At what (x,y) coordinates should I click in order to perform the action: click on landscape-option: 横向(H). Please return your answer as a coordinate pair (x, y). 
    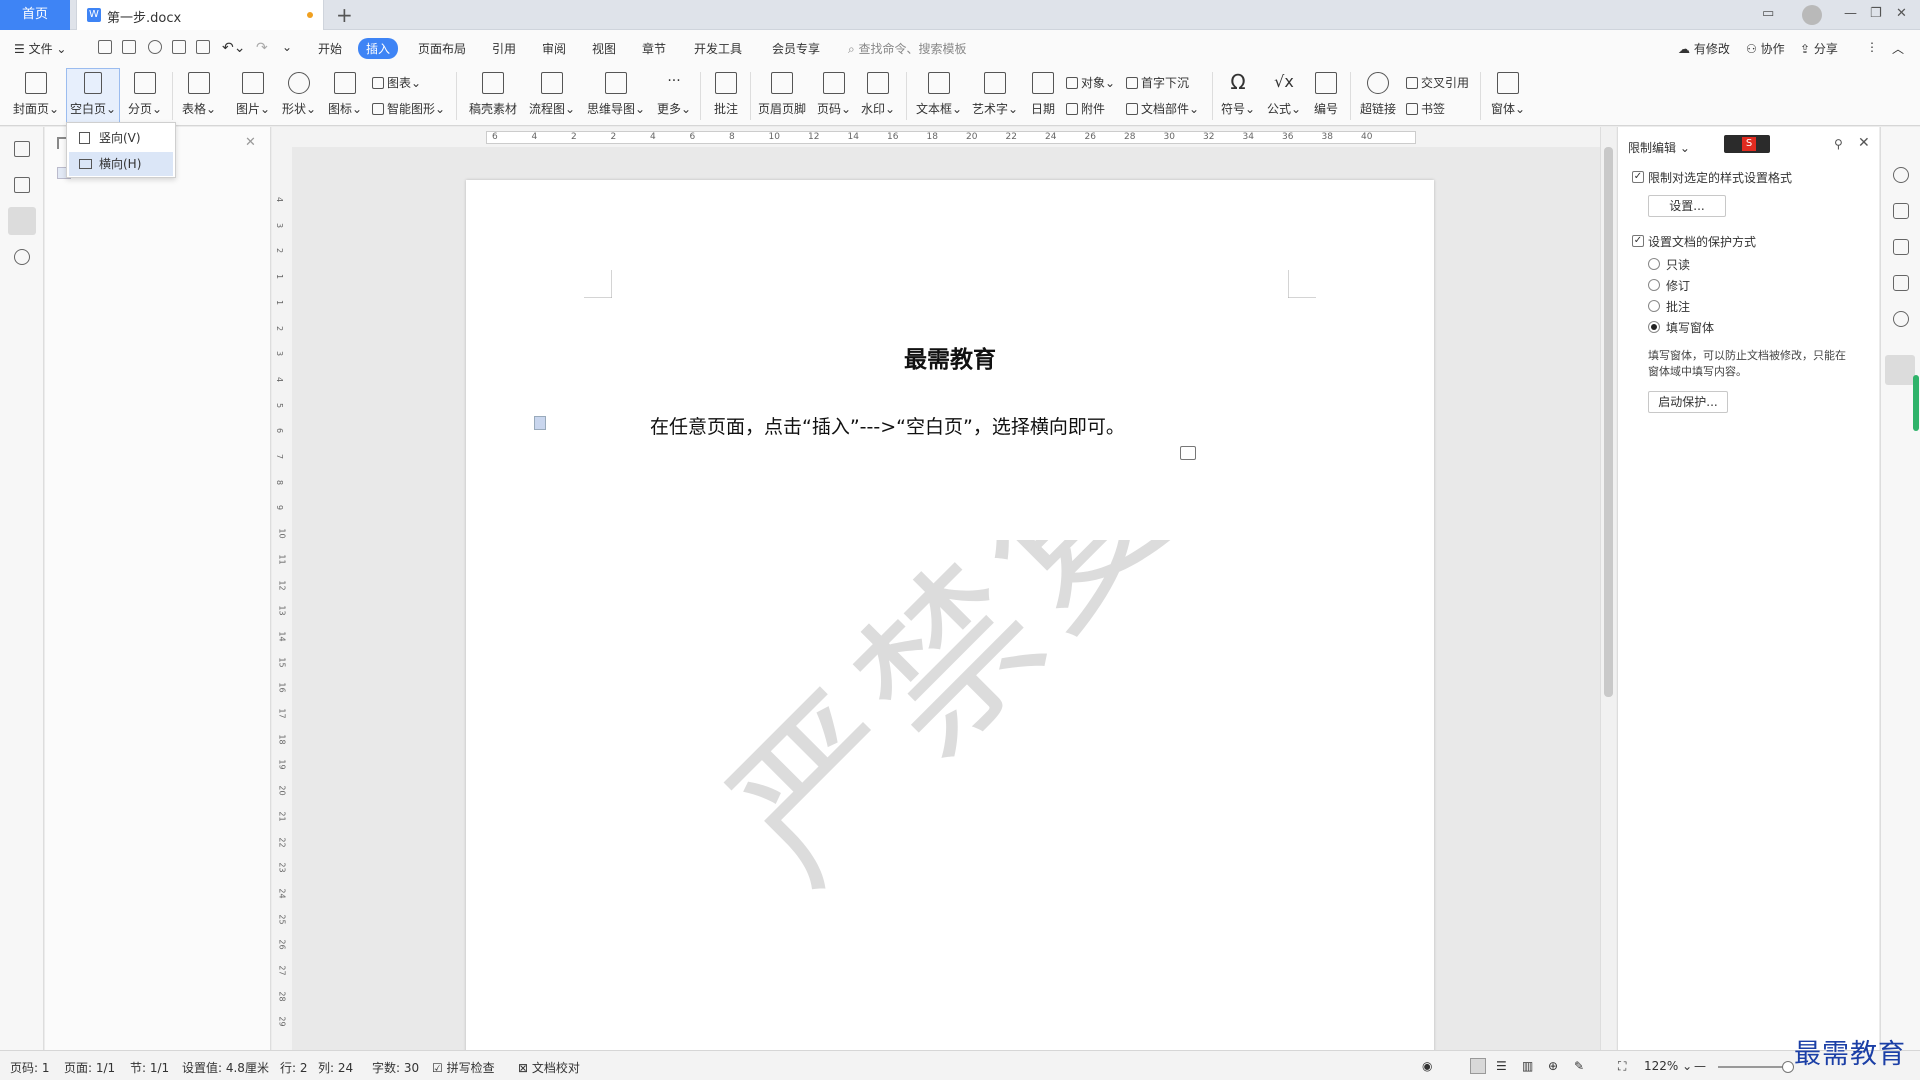
    Looking at the image, I should click on (121, 164).